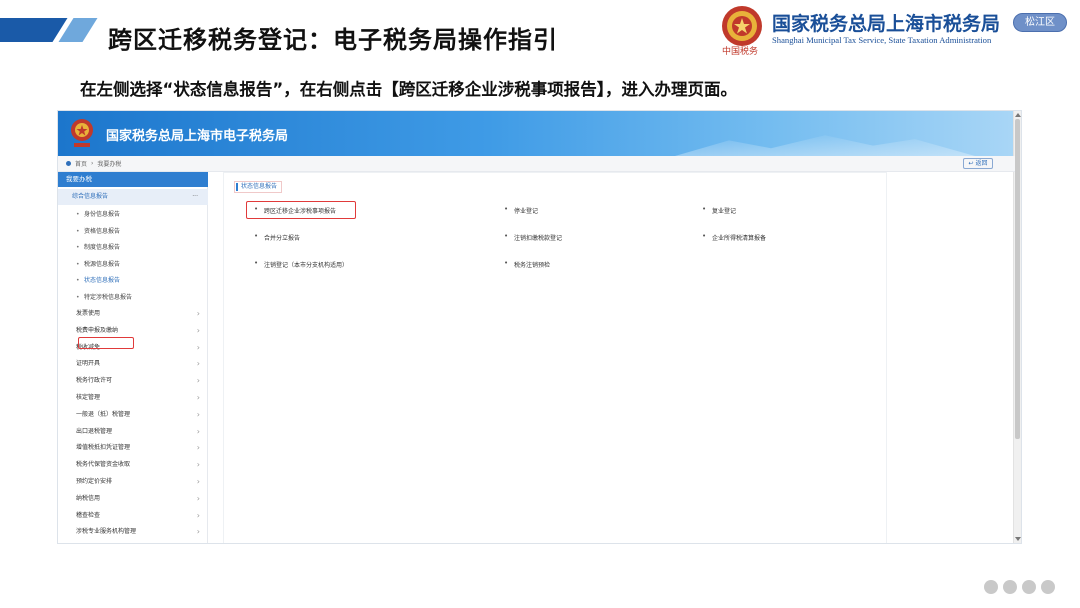 Image resolution: width=1080 pixels, height=608 pixels. I want to click on slide-title: 跨区迁移税务登记：电子税务局操作指引, so click(333, 40).